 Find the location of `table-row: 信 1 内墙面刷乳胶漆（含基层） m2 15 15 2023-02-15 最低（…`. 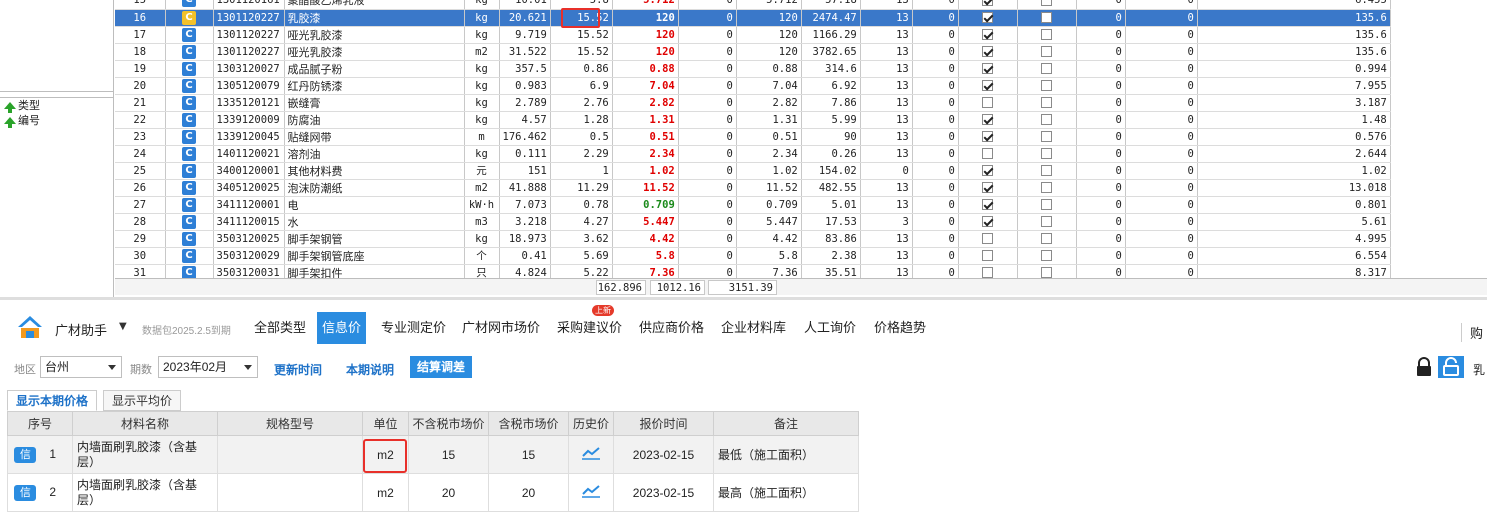

table-row: 信 1 内墙面刷乳胶漆（含基层） m2 15 15 2023-02-15 最低（… is located at coordinates (433, 454).